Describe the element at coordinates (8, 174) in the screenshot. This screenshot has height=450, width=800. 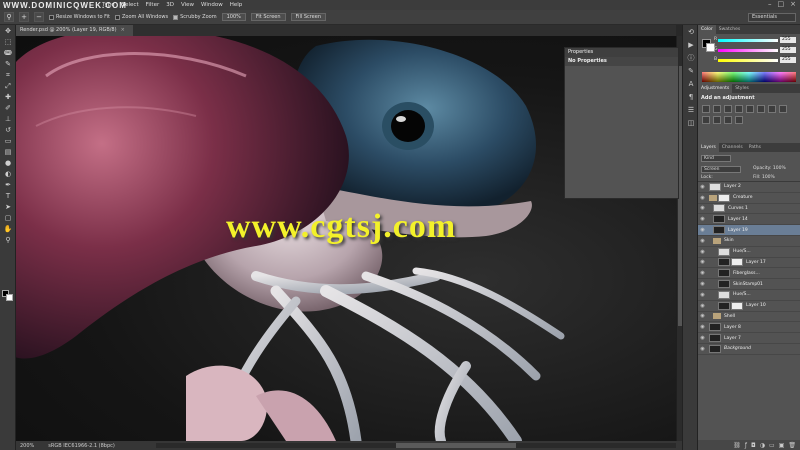
I see `dodge-tool-icon: ◐` at that location.